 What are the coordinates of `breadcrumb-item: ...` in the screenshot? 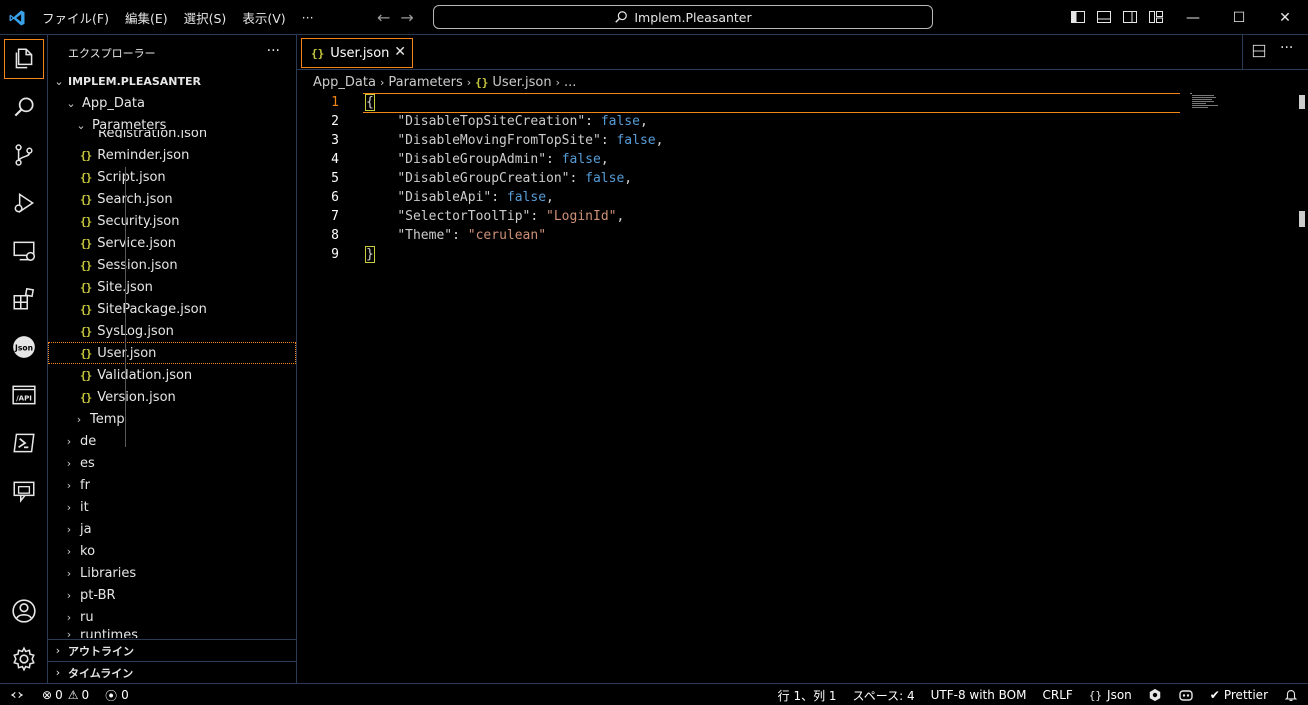 It's located at (570, 82).